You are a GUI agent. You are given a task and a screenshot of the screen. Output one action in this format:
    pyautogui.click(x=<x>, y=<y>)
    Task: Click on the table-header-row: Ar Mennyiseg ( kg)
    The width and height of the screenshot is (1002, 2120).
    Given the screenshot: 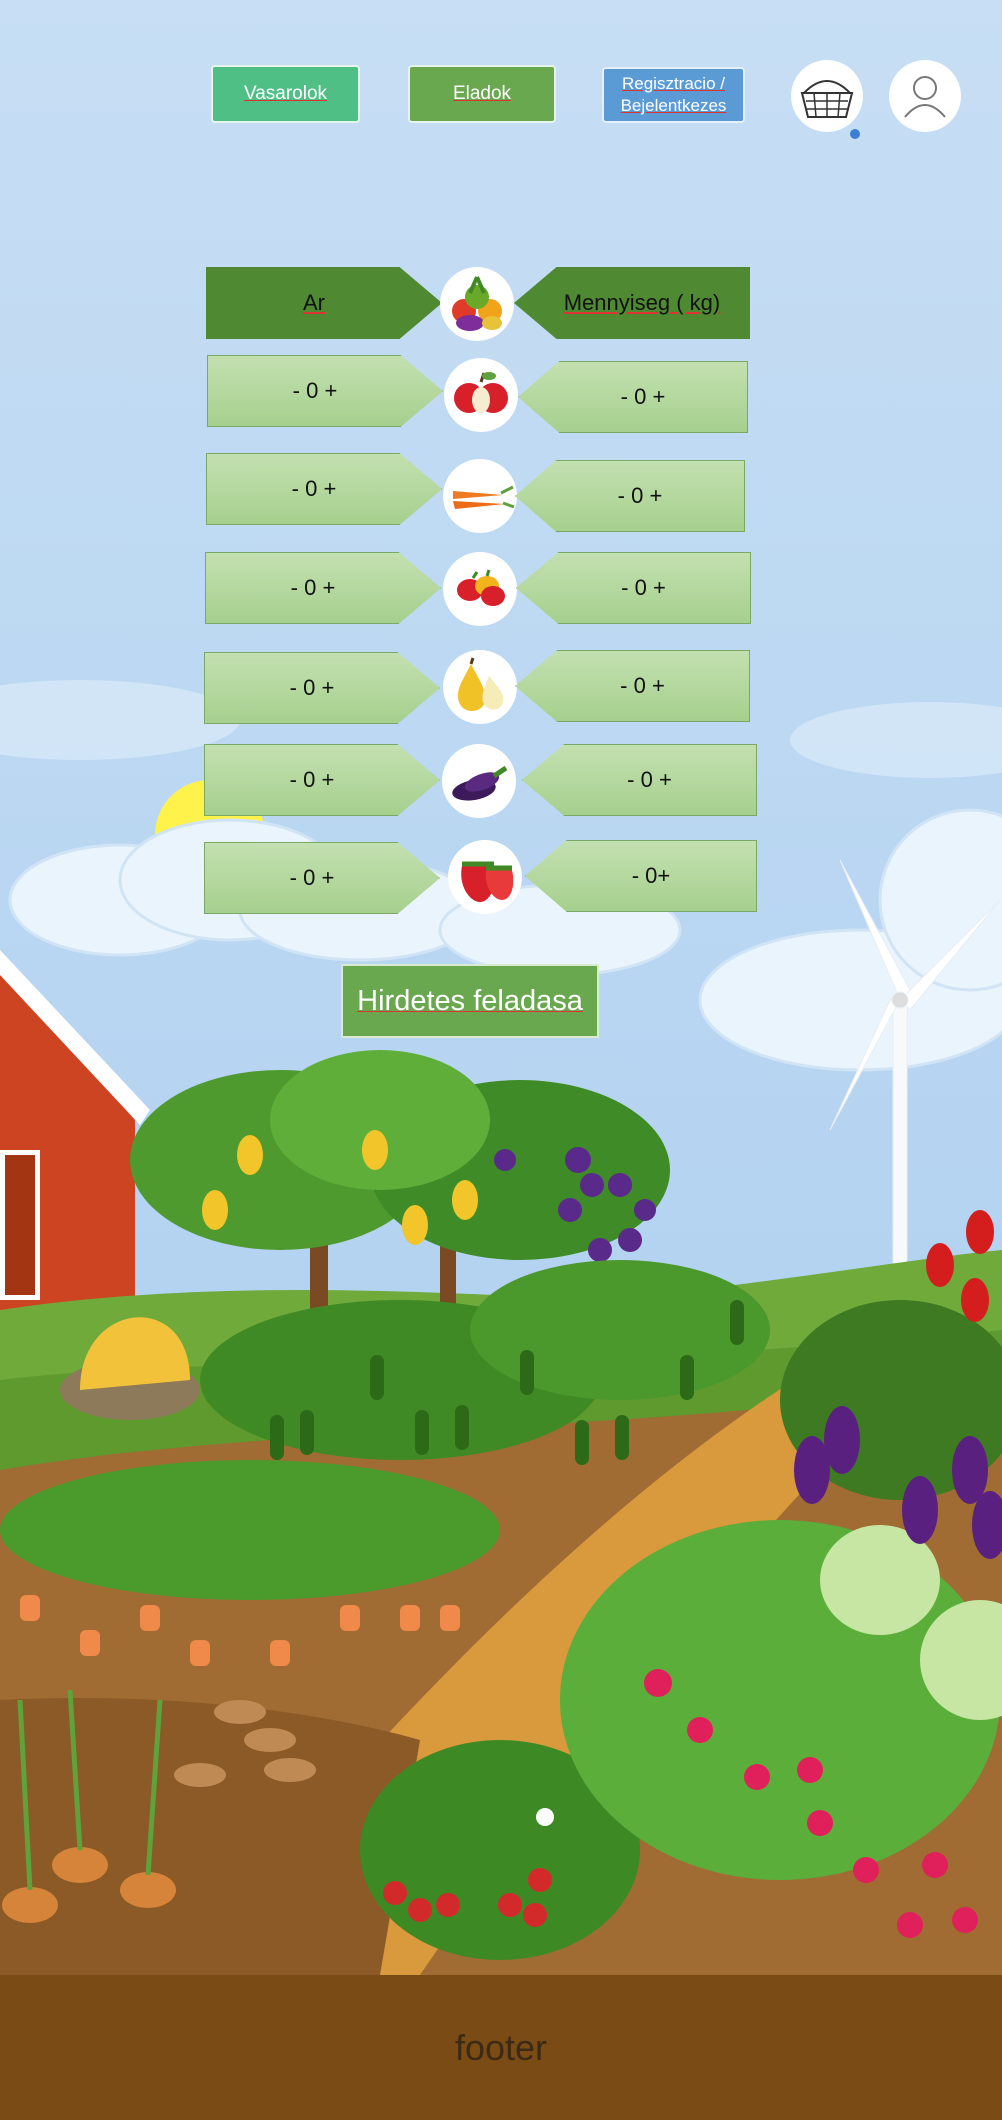 What is the action you would take?
    pyautogui.click(x=478, y=304)
    